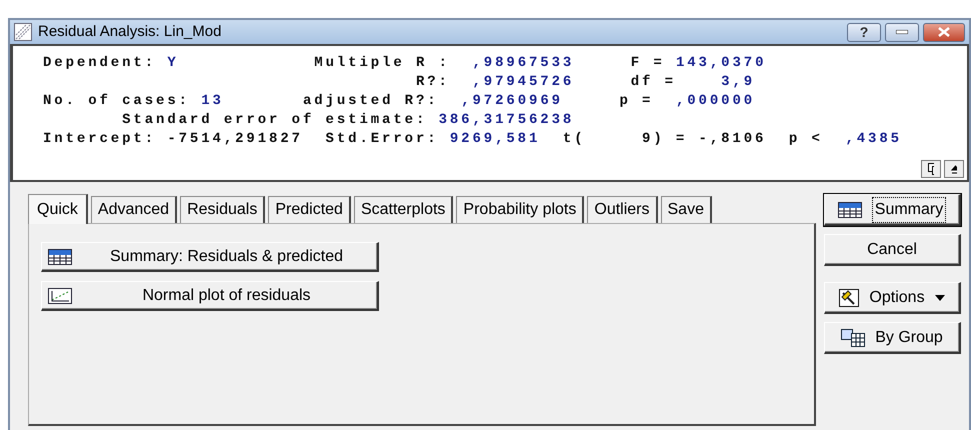 This screenshot has width=971, height=430. What do you see at coordinates (173, 63) in the screenshot?
I see `value-text: Y` at bounding box center [173, 63].